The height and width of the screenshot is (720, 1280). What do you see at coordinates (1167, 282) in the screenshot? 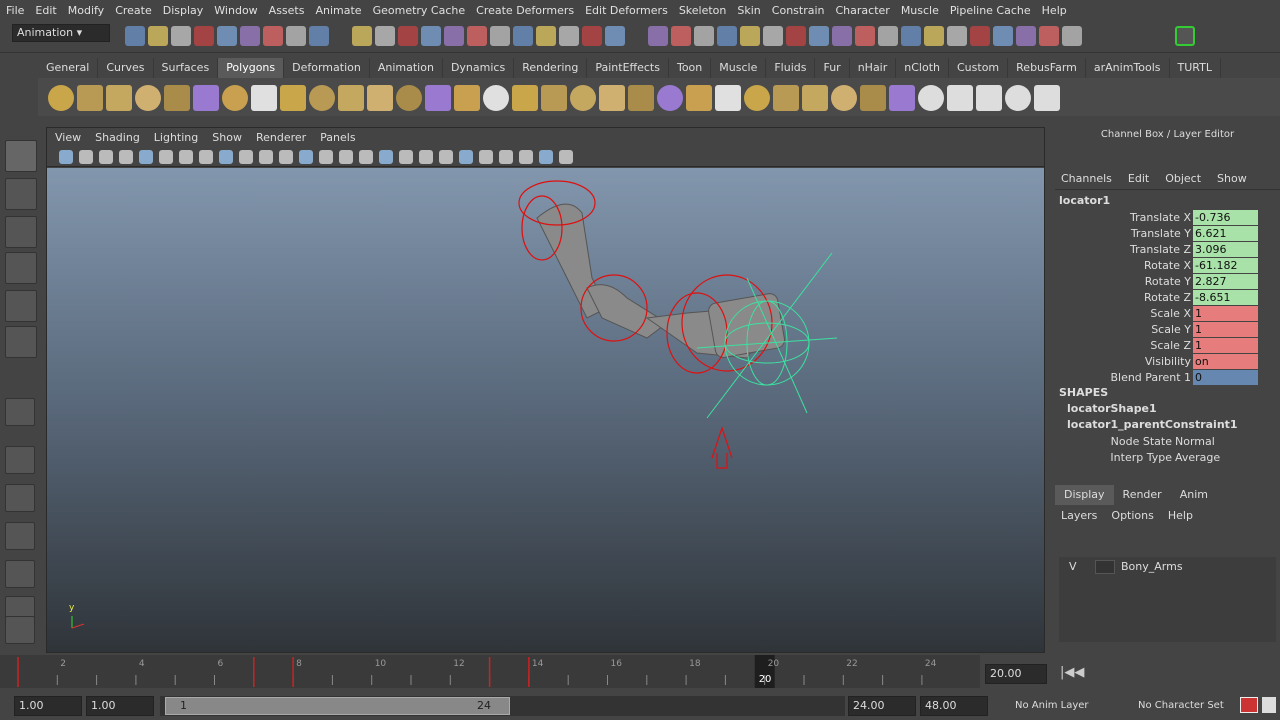
I see `channel-row: Rotate Y 2.827` at bounding box center [1167, 282].